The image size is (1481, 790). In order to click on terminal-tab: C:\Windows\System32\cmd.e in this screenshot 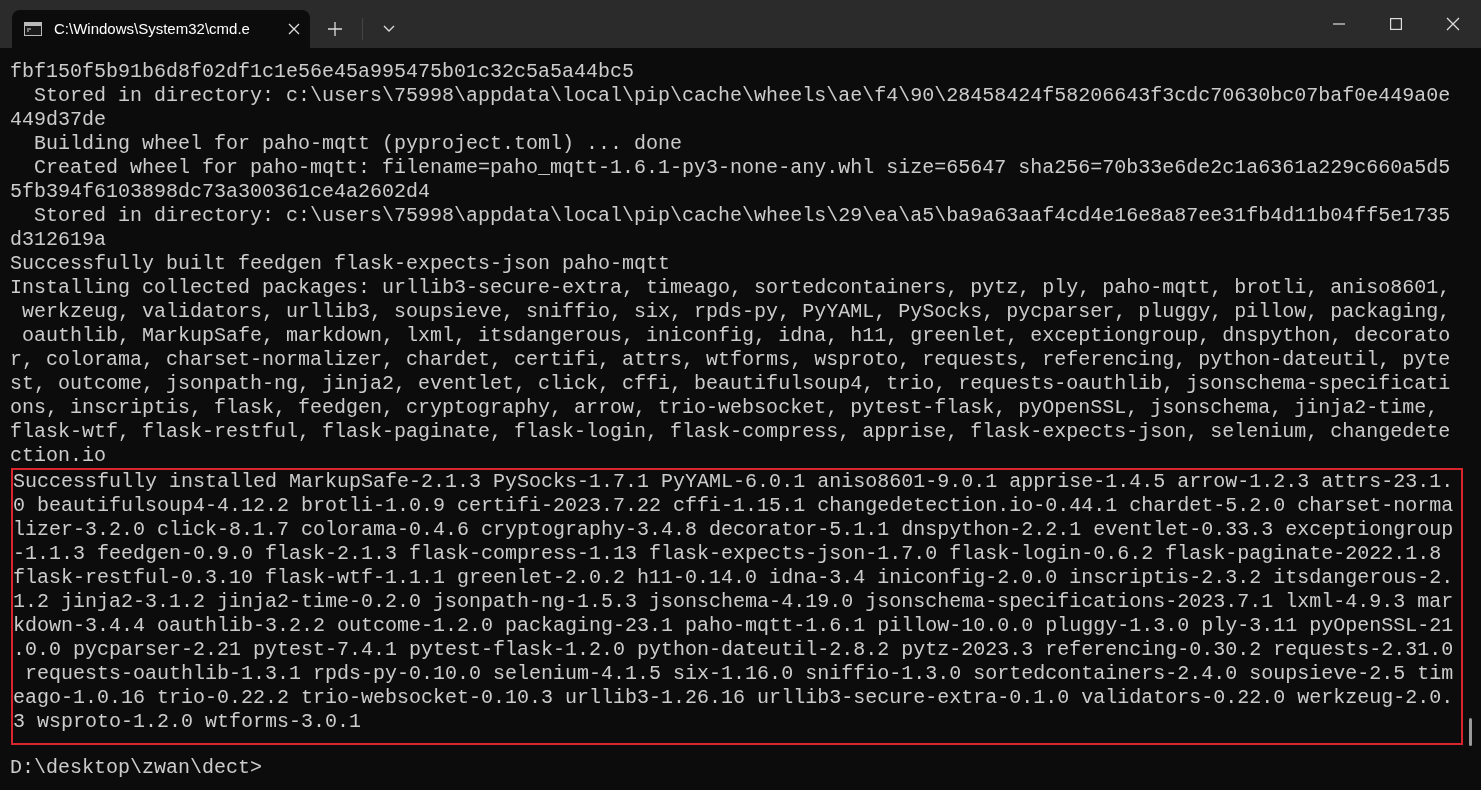, I will do `click(161, 29)`.